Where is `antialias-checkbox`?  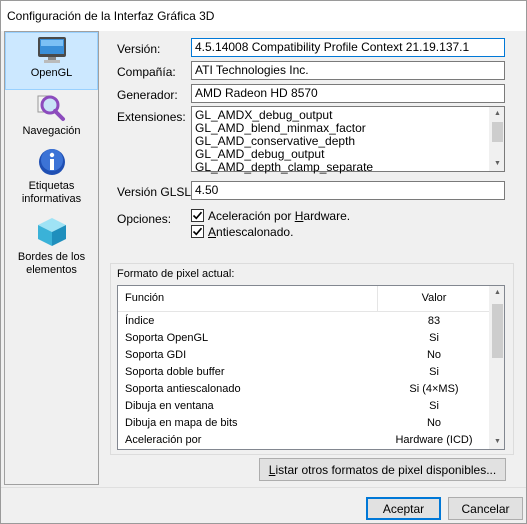 antialias-checkbox is located at coordinates (197, 231).